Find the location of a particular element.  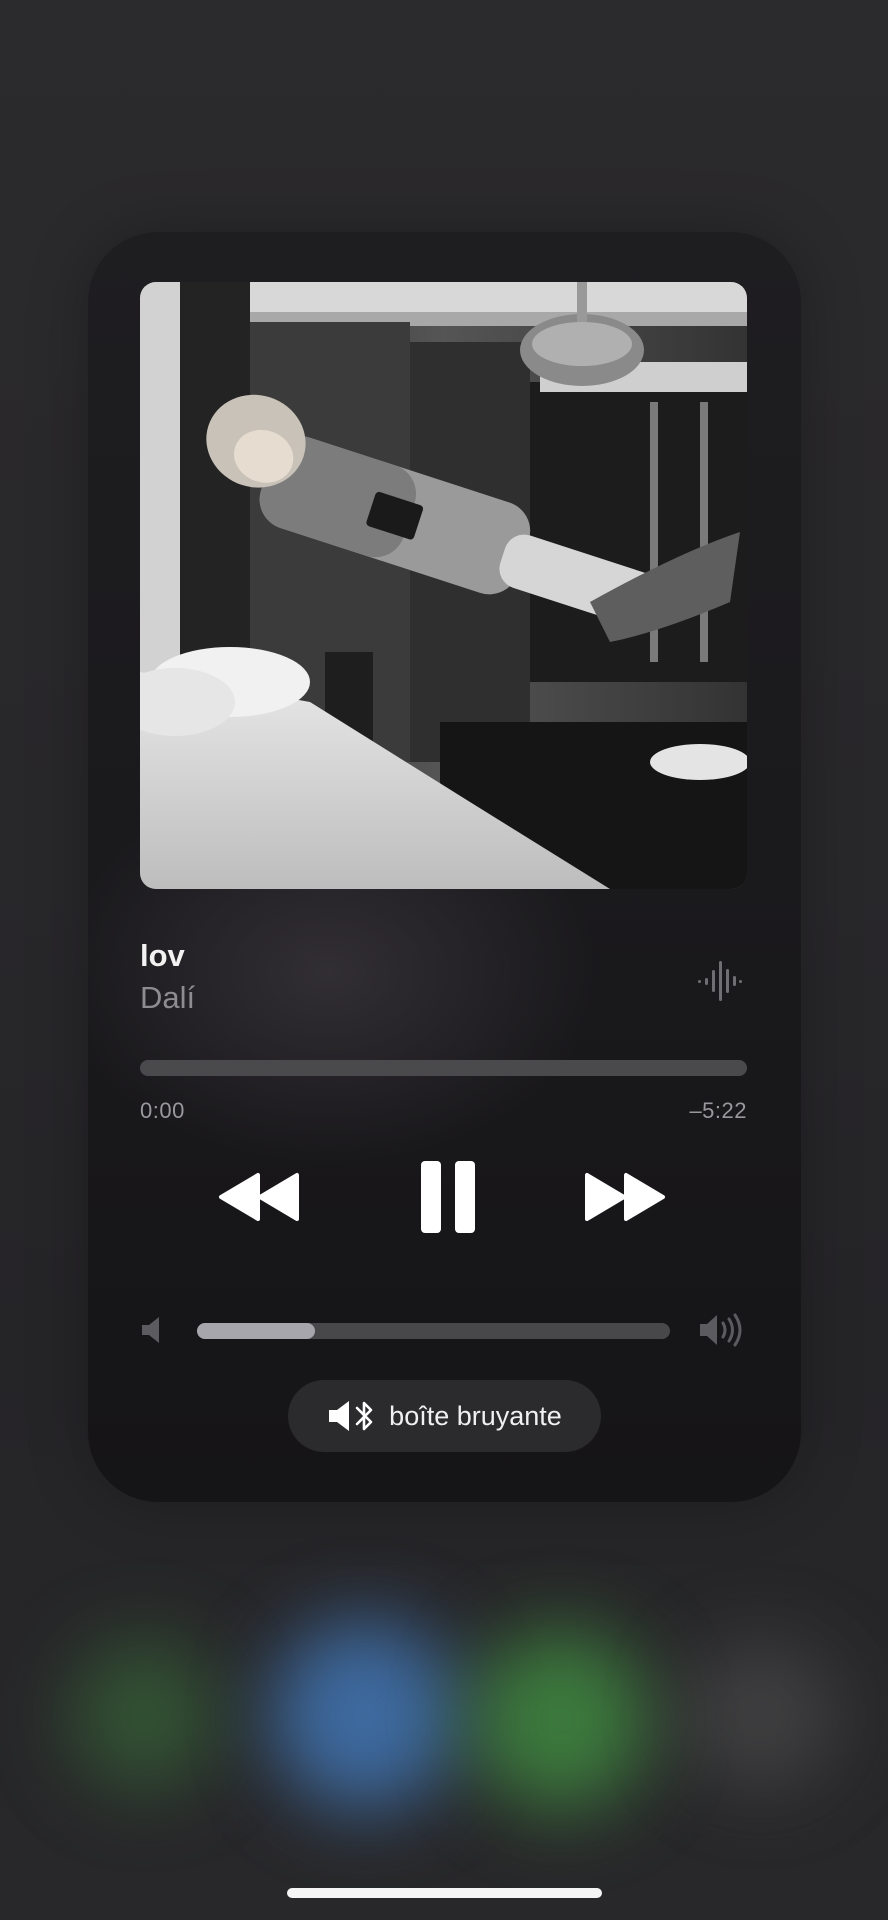

volume-slider is located at coordinates (433, 1331).